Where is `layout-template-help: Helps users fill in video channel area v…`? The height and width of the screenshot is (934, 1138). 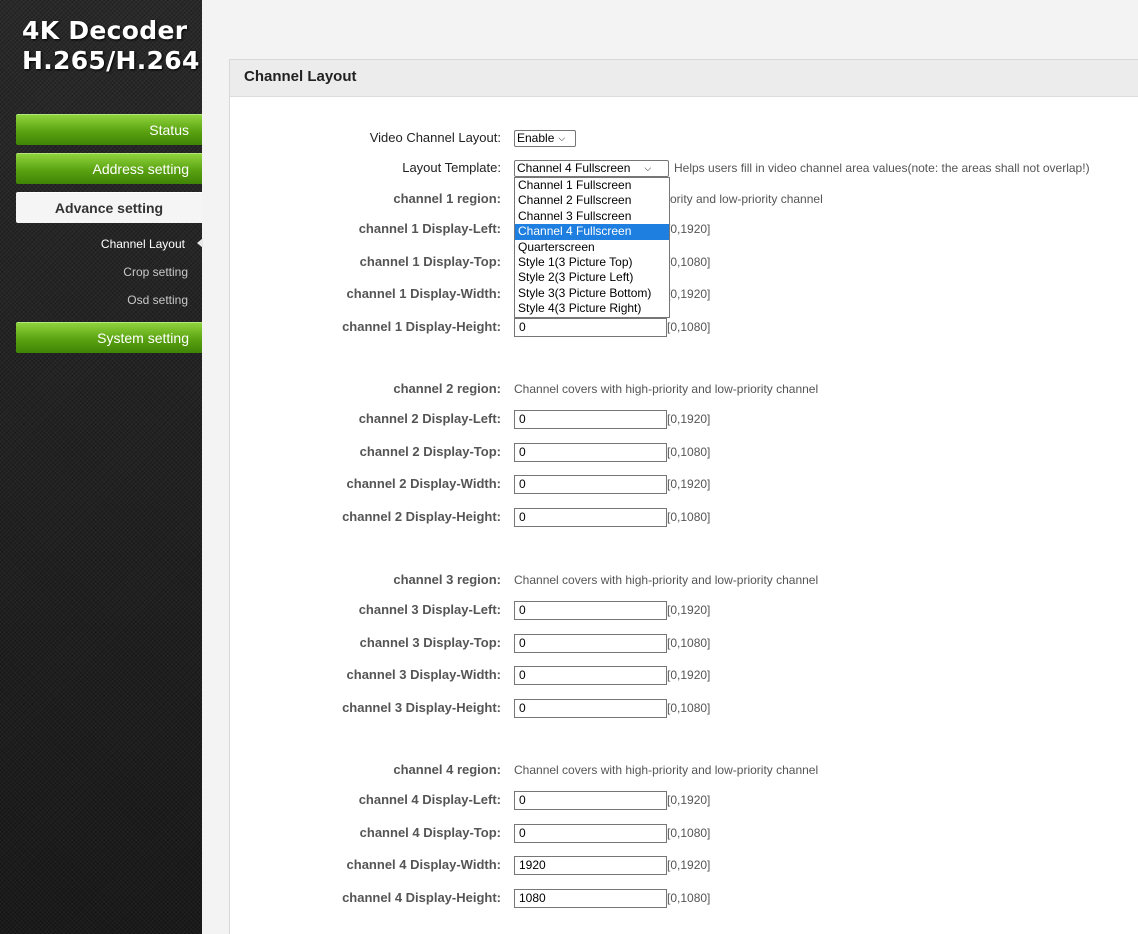 layout-template-help: Helps users fill in video channel area v… is located at coordinates (882, 168).